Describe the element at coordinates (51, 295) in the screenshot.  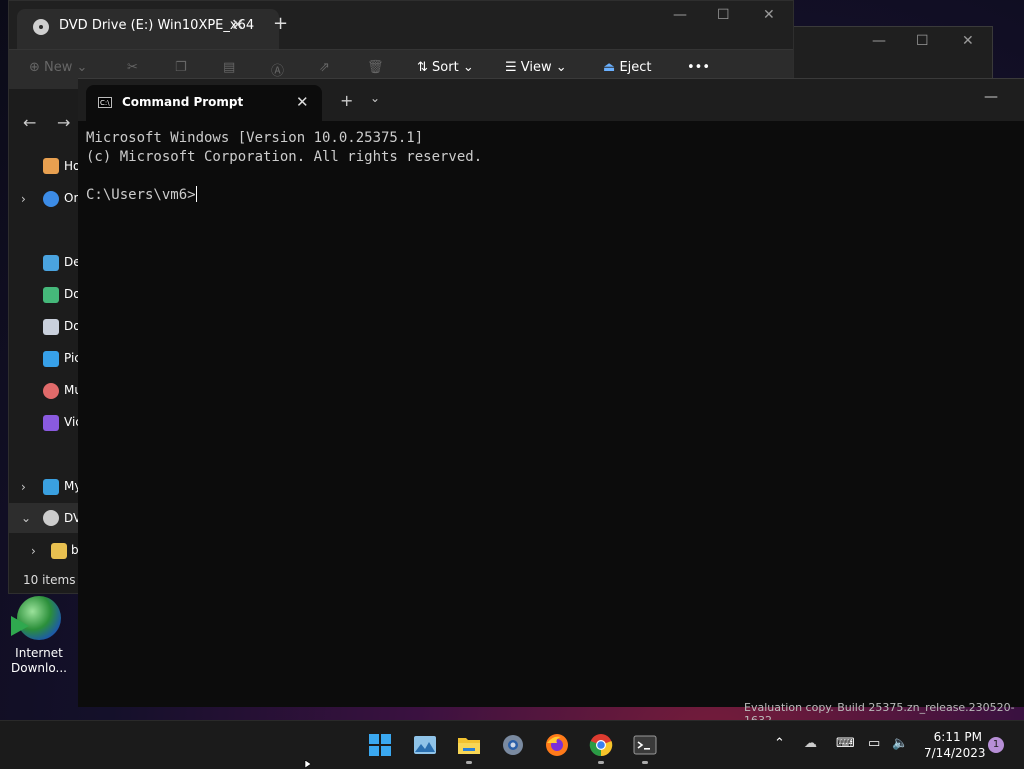
I see `download-icon` at that location.